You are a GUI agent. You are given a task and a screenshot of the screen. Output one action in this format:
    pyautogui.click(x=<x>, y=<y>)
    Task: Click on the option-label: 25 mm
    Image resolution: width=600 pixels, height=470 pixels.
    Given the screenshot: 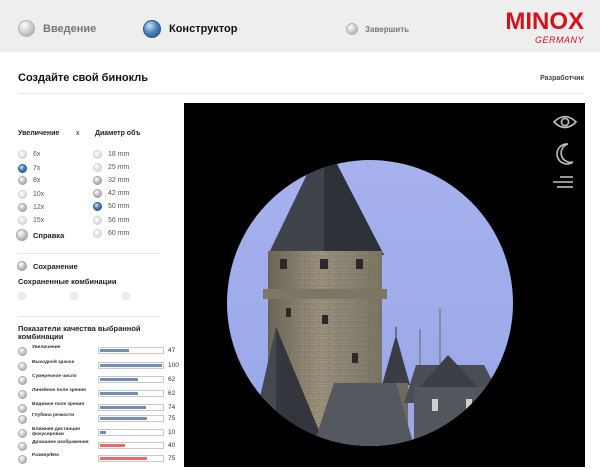 What is the action you would take?
    pyautogui.click(x=119, y=167)
    